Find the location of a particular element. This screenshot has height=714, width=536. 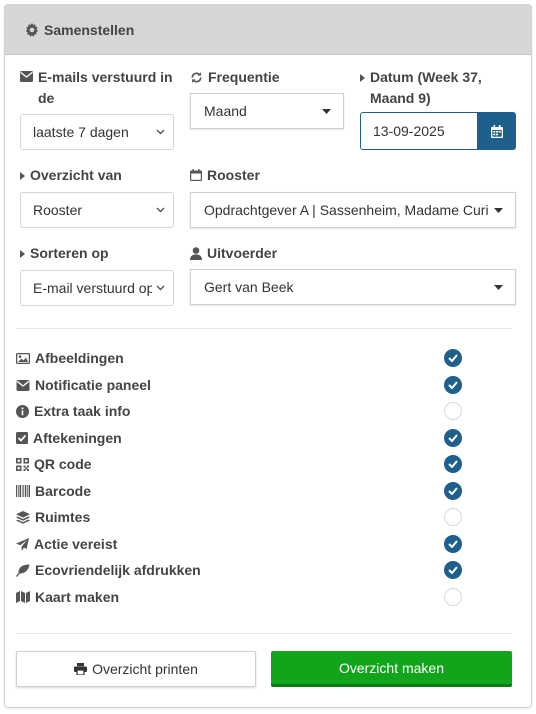

print-overview-button: Overzicht printen is located at coordinates (136, 669).